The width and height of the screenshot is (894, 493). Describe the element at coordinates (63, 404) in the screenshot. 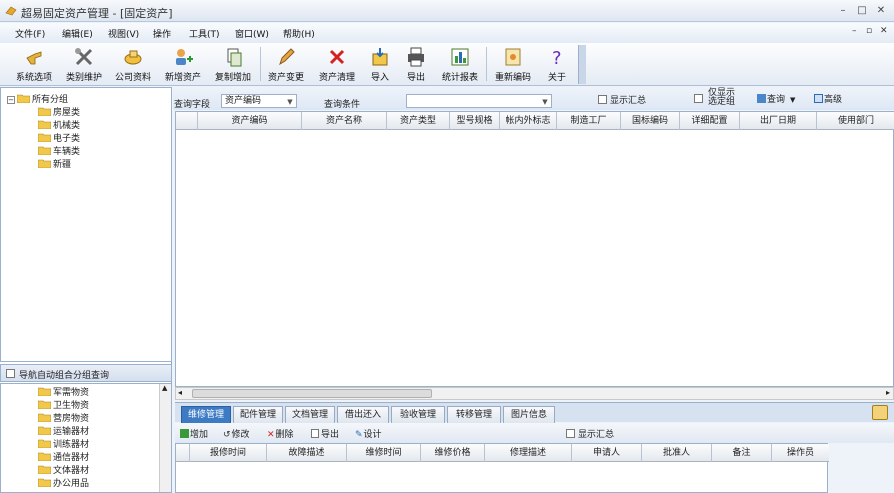

I see `nav-item: 卫生物资` at that location.